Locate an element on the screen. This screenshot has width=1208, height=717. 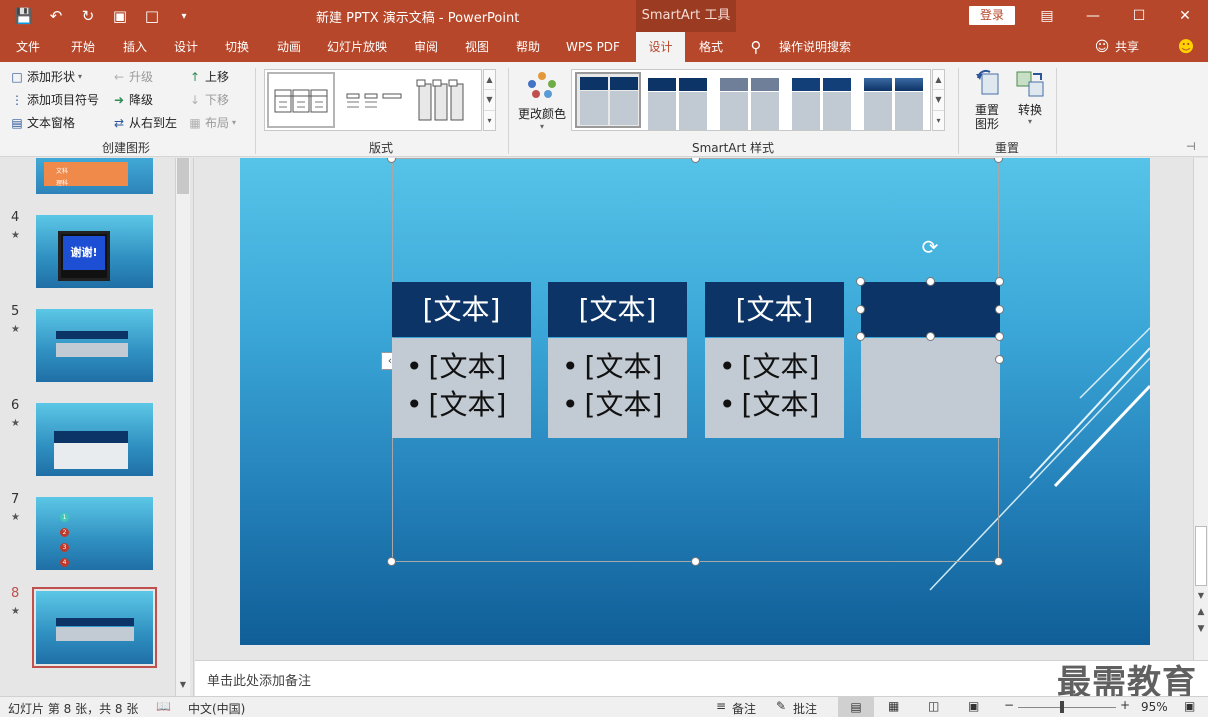
zoom-in-icon: + is located at coordinates (1125, 705).